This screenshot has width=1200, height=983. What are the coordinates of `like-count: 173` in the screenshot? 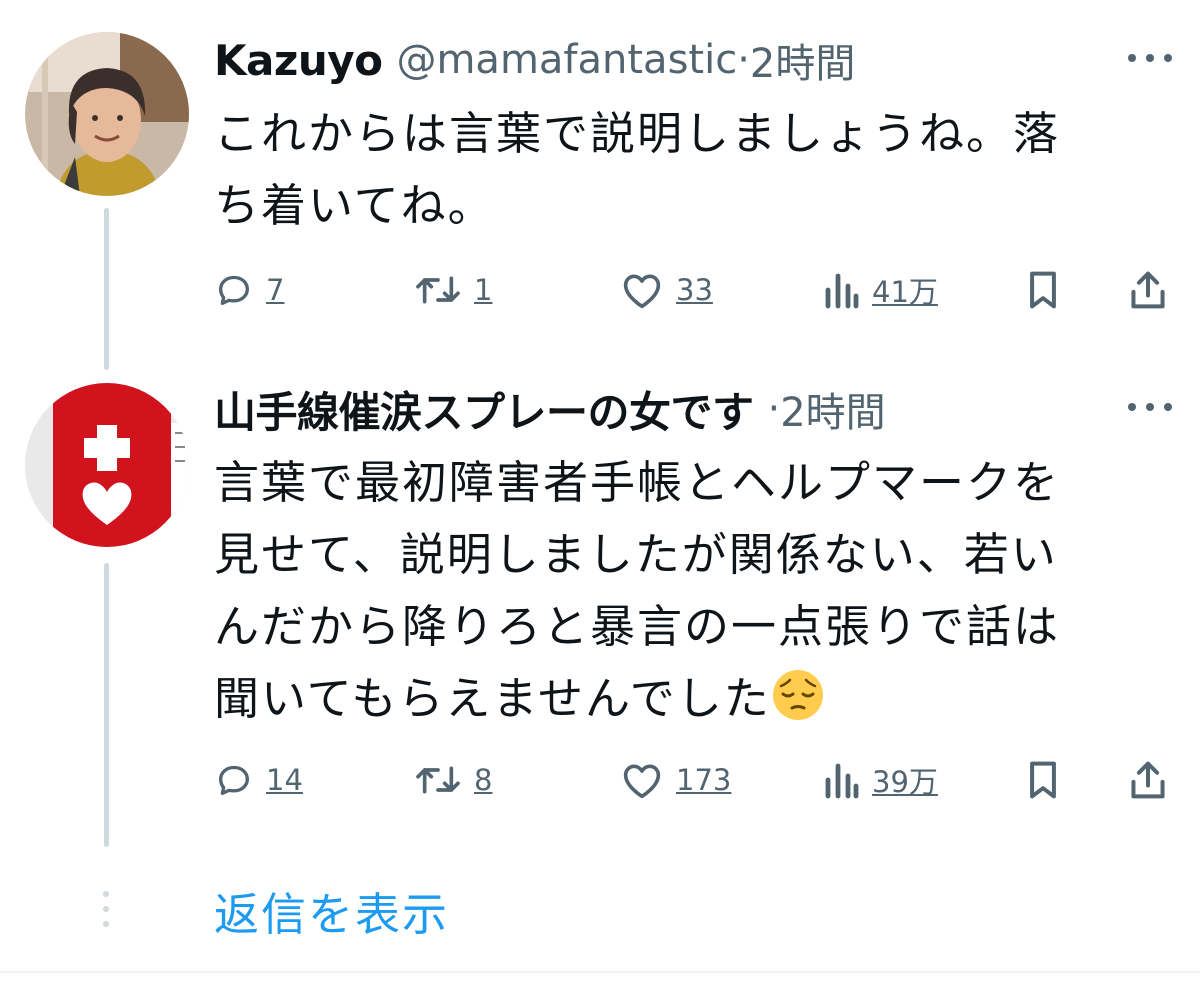 It's located at (704, 780).